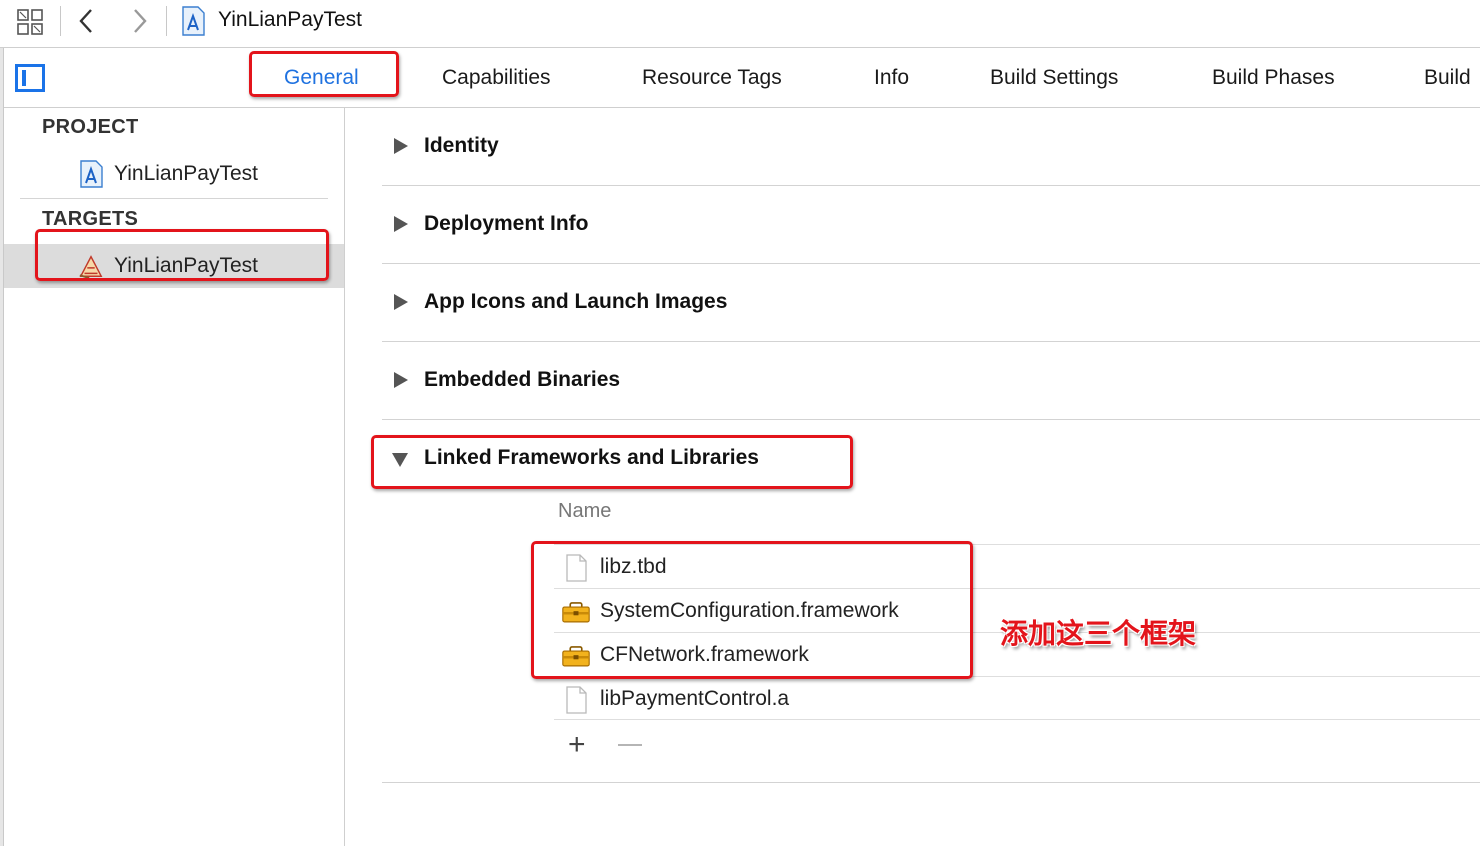 This screenshot has height=846, width=1480. Describe the element at coordinates (577, 745) in the screenshot. I see `add-framework-button: +` at that location.